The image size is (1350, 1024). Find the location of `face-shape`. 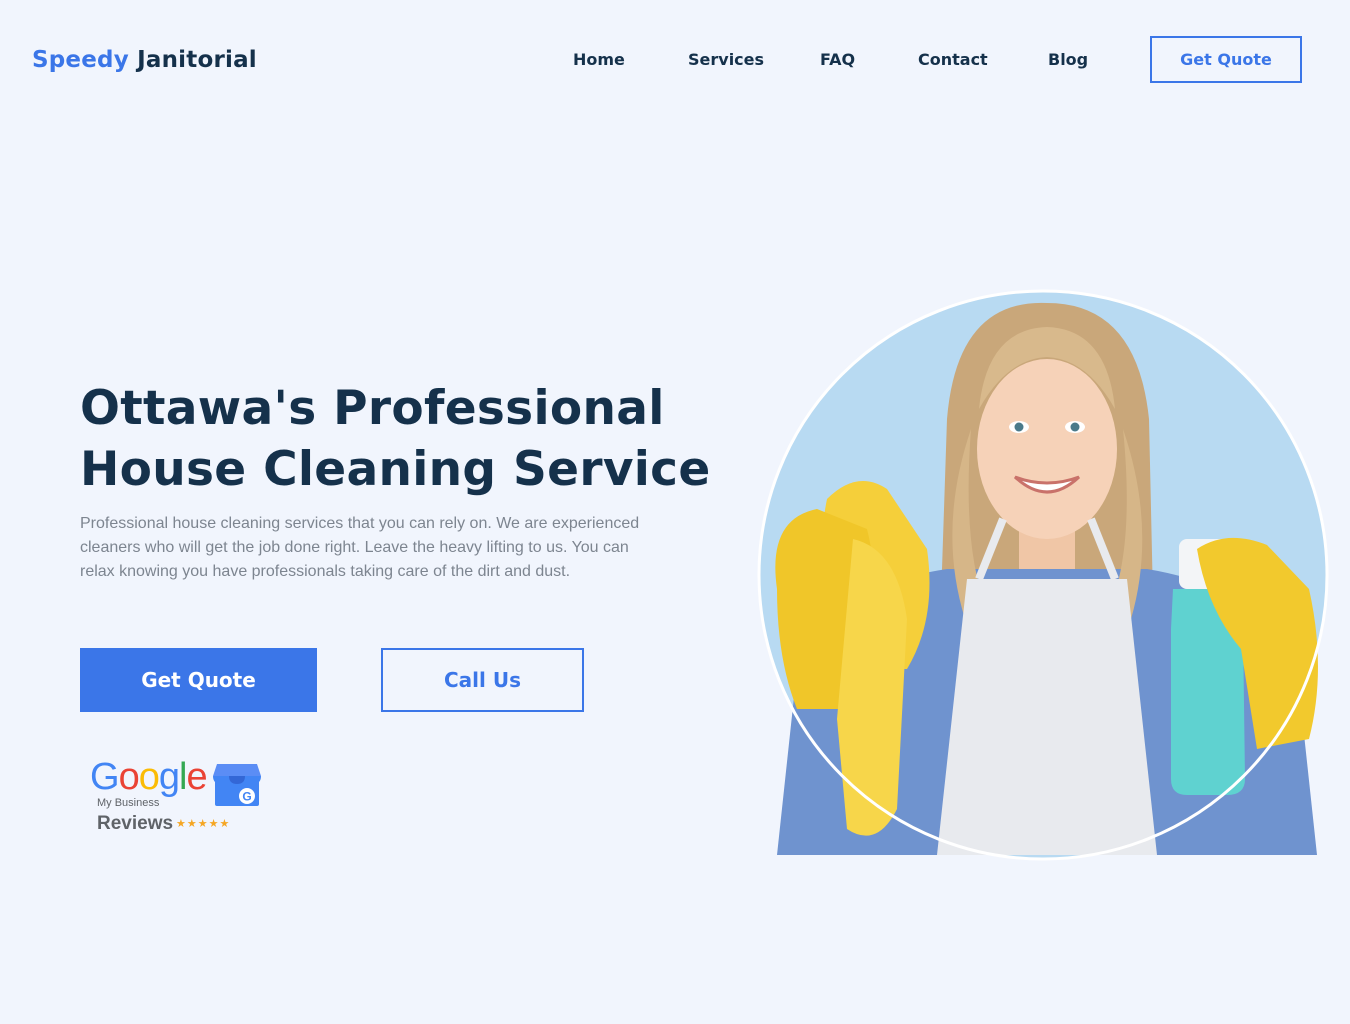

face-shape is located at coordinates (1047, 449).